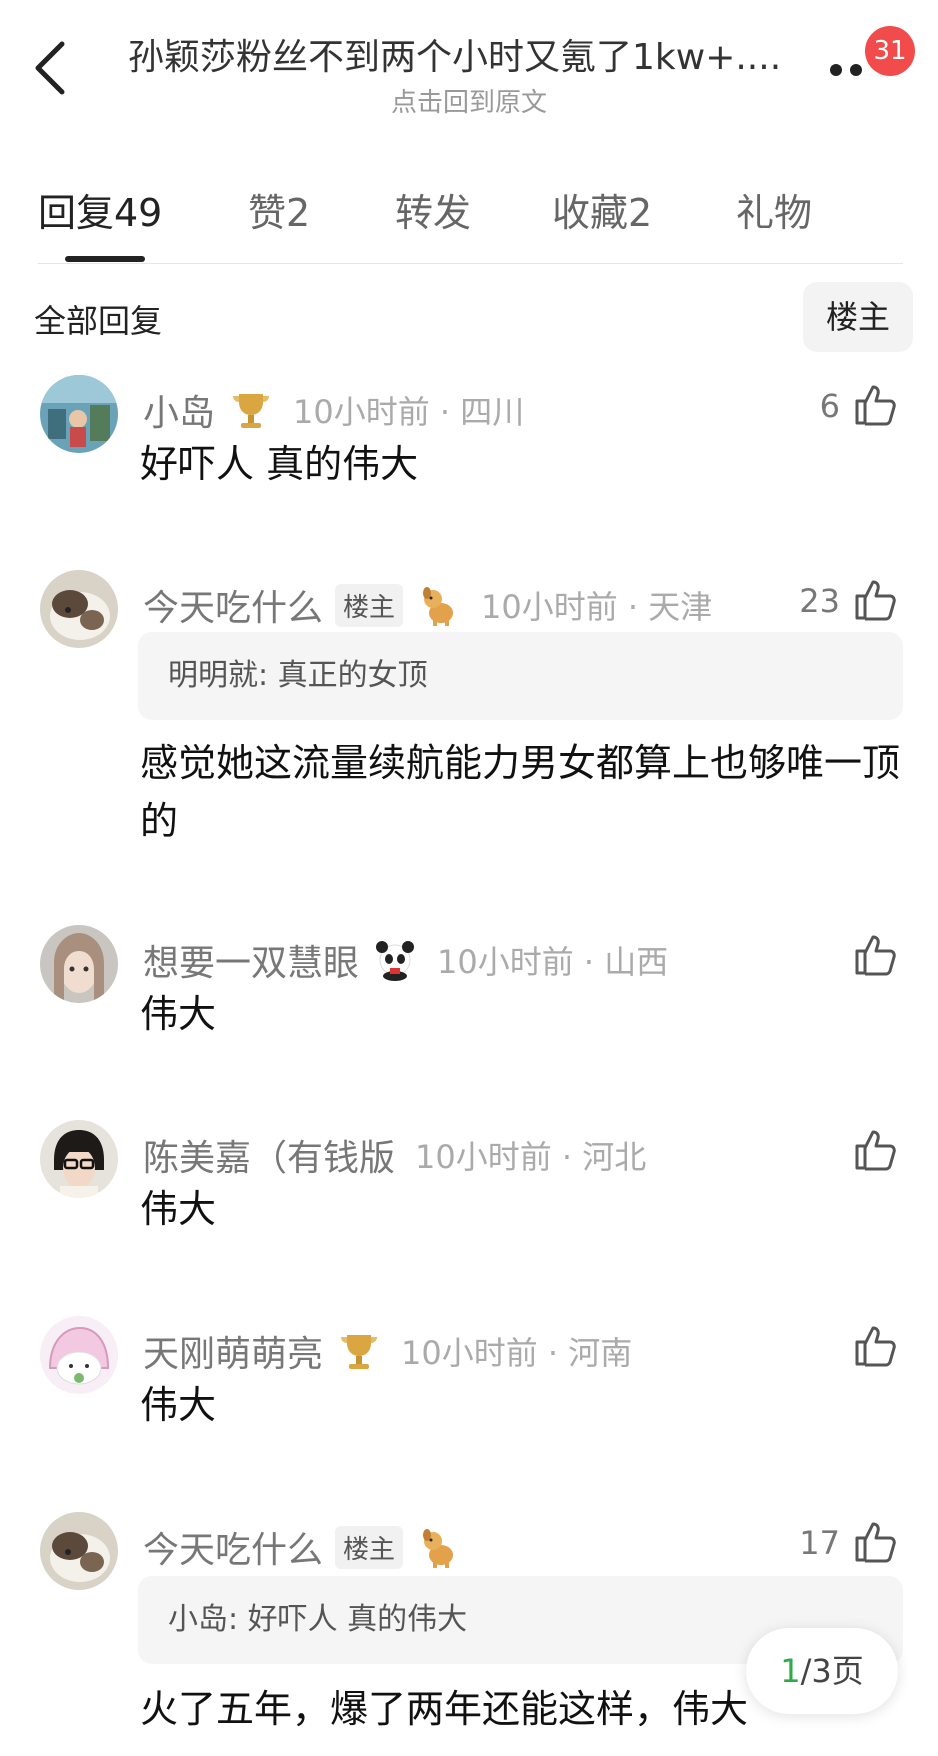 The width and height of the screenshot is (938, 1756). What do you see at coordinates (829, 406) in the screenshot?
I see `like-count: 6` at bounding box center [829, 406].